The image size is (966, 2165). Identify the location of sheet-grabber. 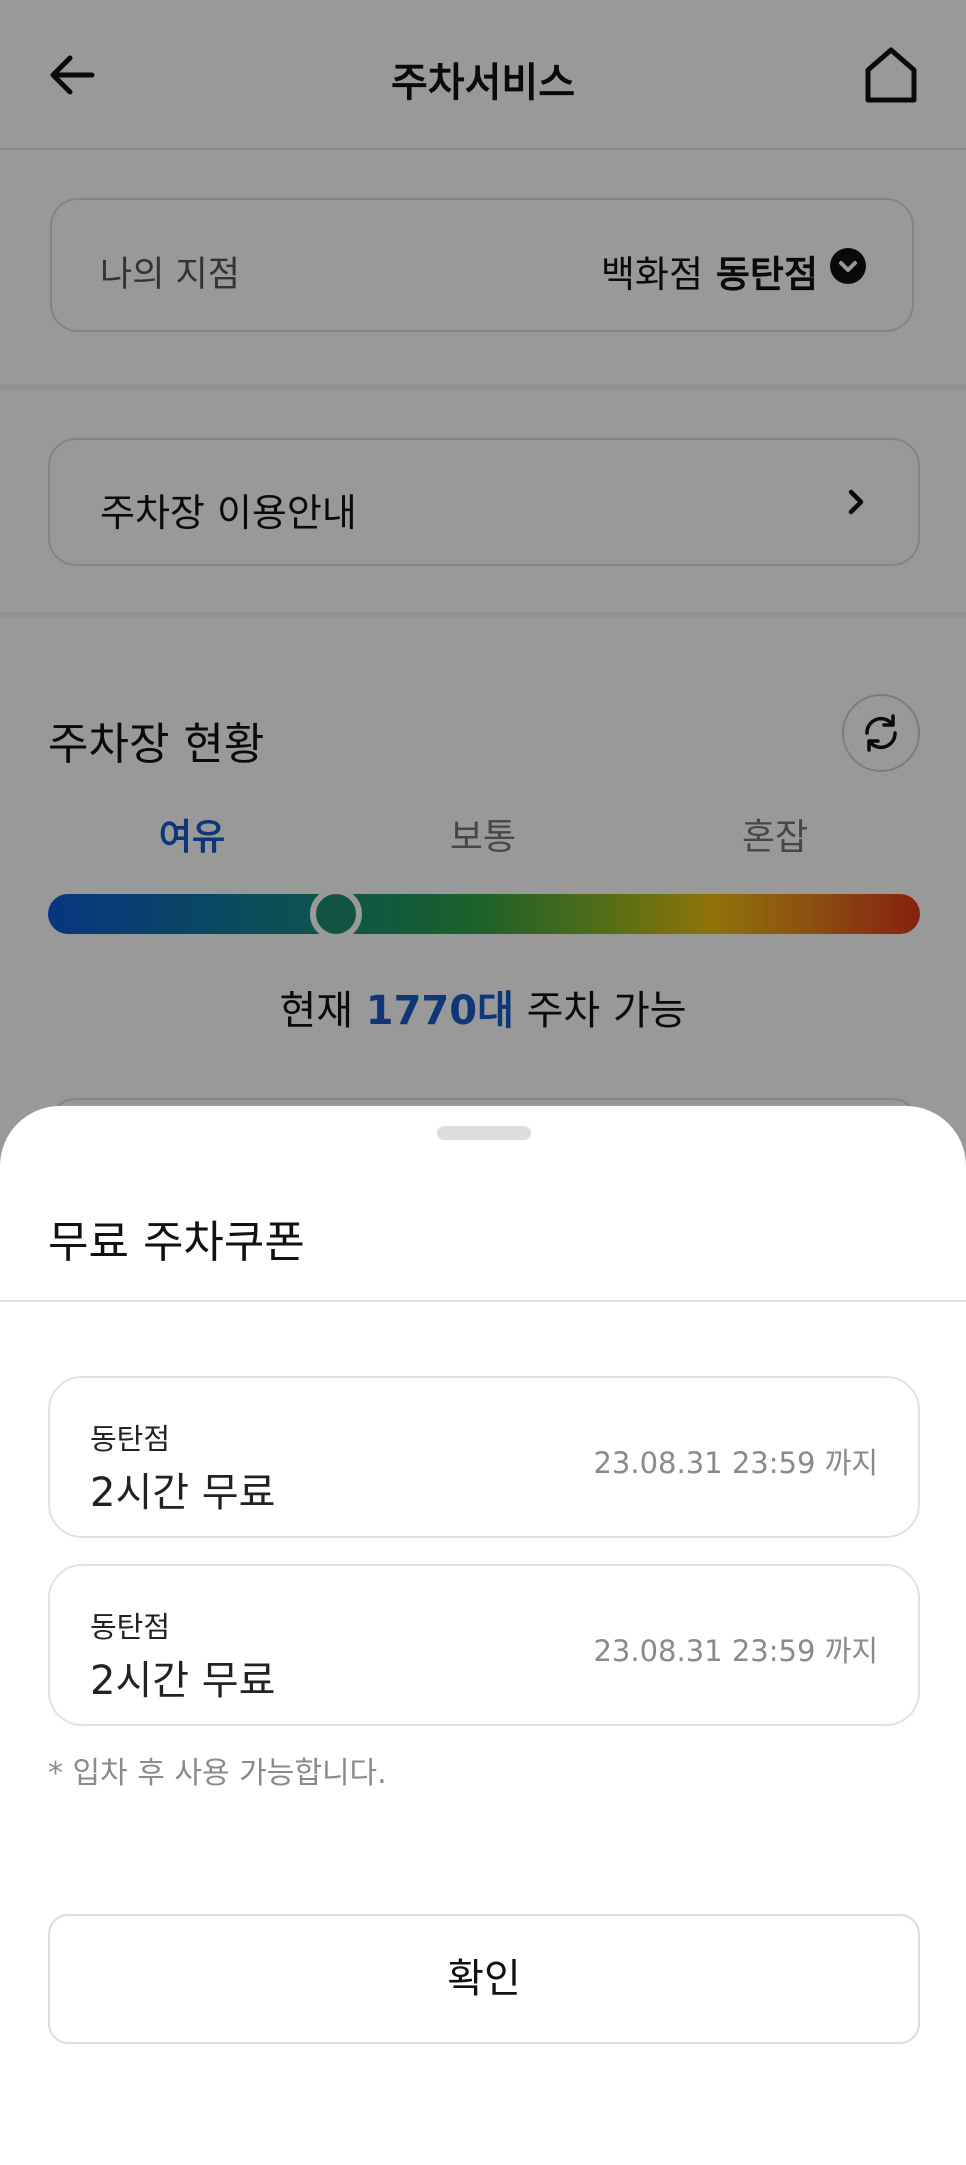
(484, 1133).